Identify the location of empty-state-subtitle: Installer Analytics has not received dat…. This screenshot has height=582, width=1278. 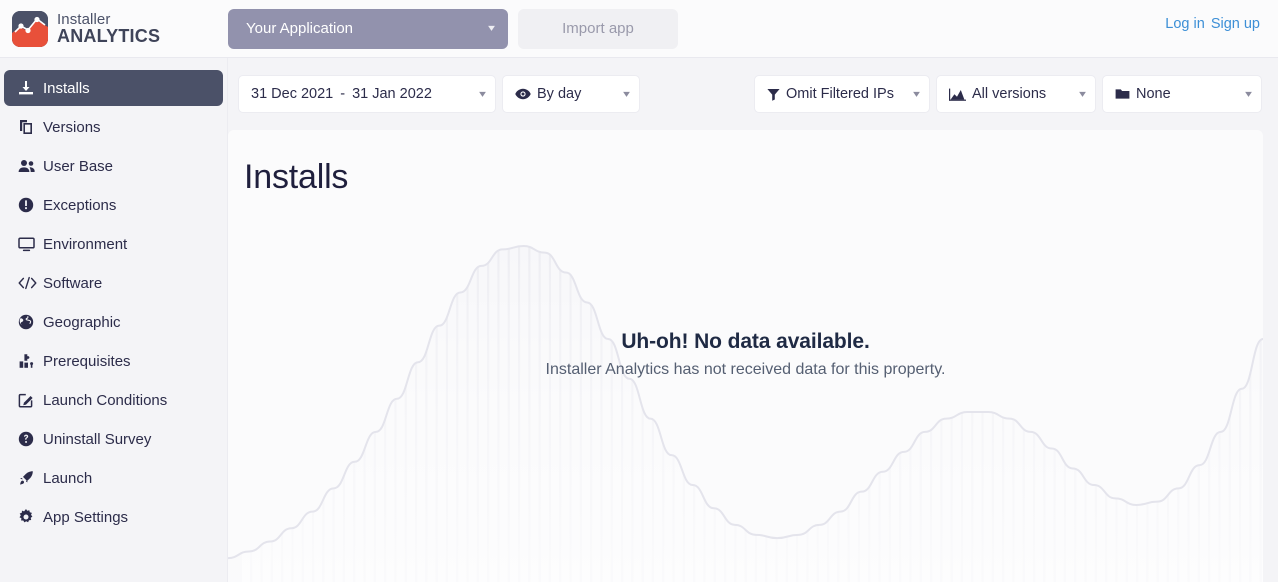
(745, 369).